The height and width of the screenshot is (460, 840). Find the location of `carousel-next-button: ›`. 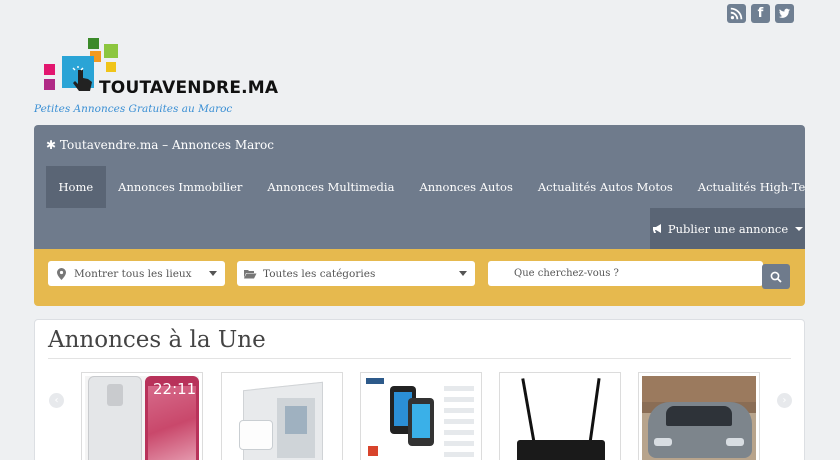

carousel-next-button: › is located at coordinates (784, 400).